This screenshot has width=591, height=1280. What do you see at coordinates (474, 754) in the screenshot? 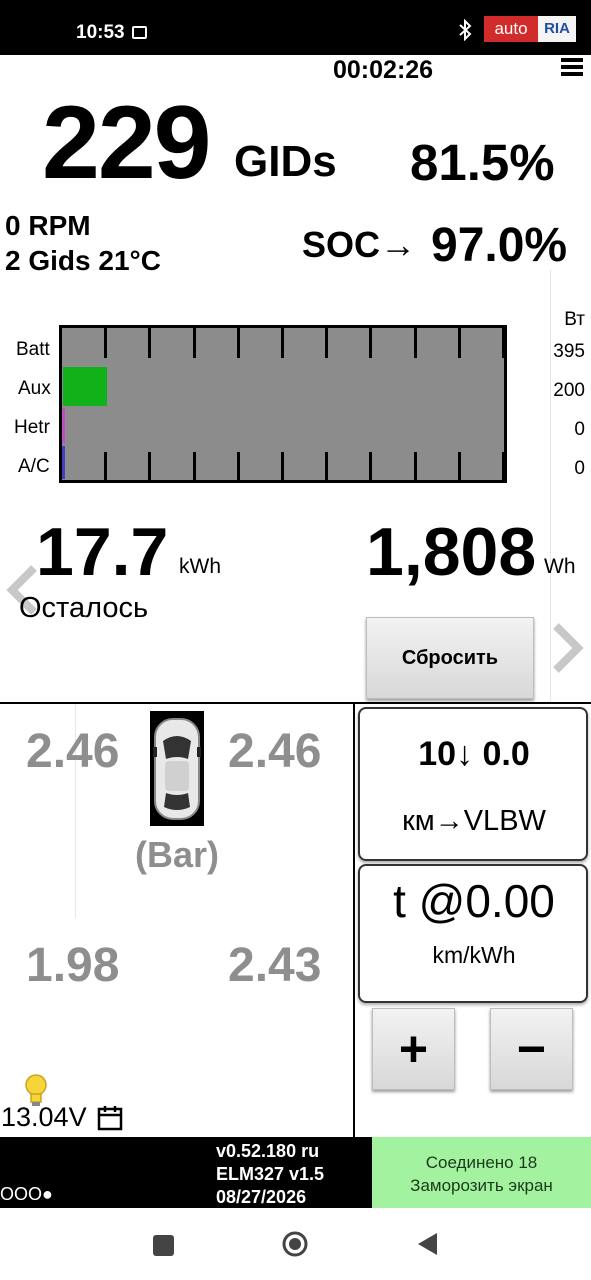
I see `range-value: 10↓ 0.0` at bounding box center [474, 754].